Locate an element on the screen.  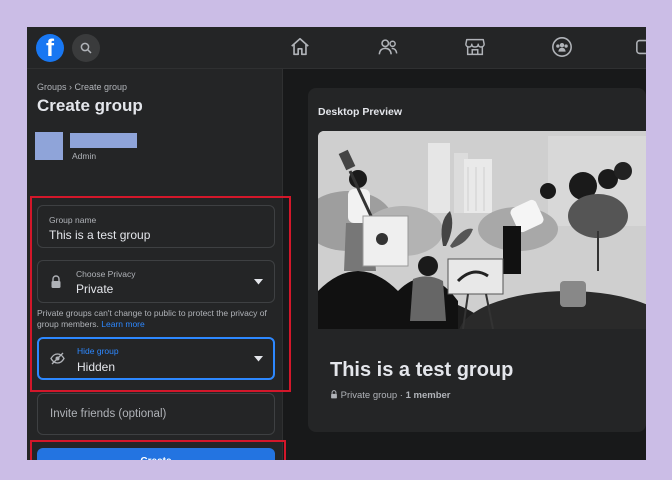
marketplace-icon is located at coordinates (476, 48).